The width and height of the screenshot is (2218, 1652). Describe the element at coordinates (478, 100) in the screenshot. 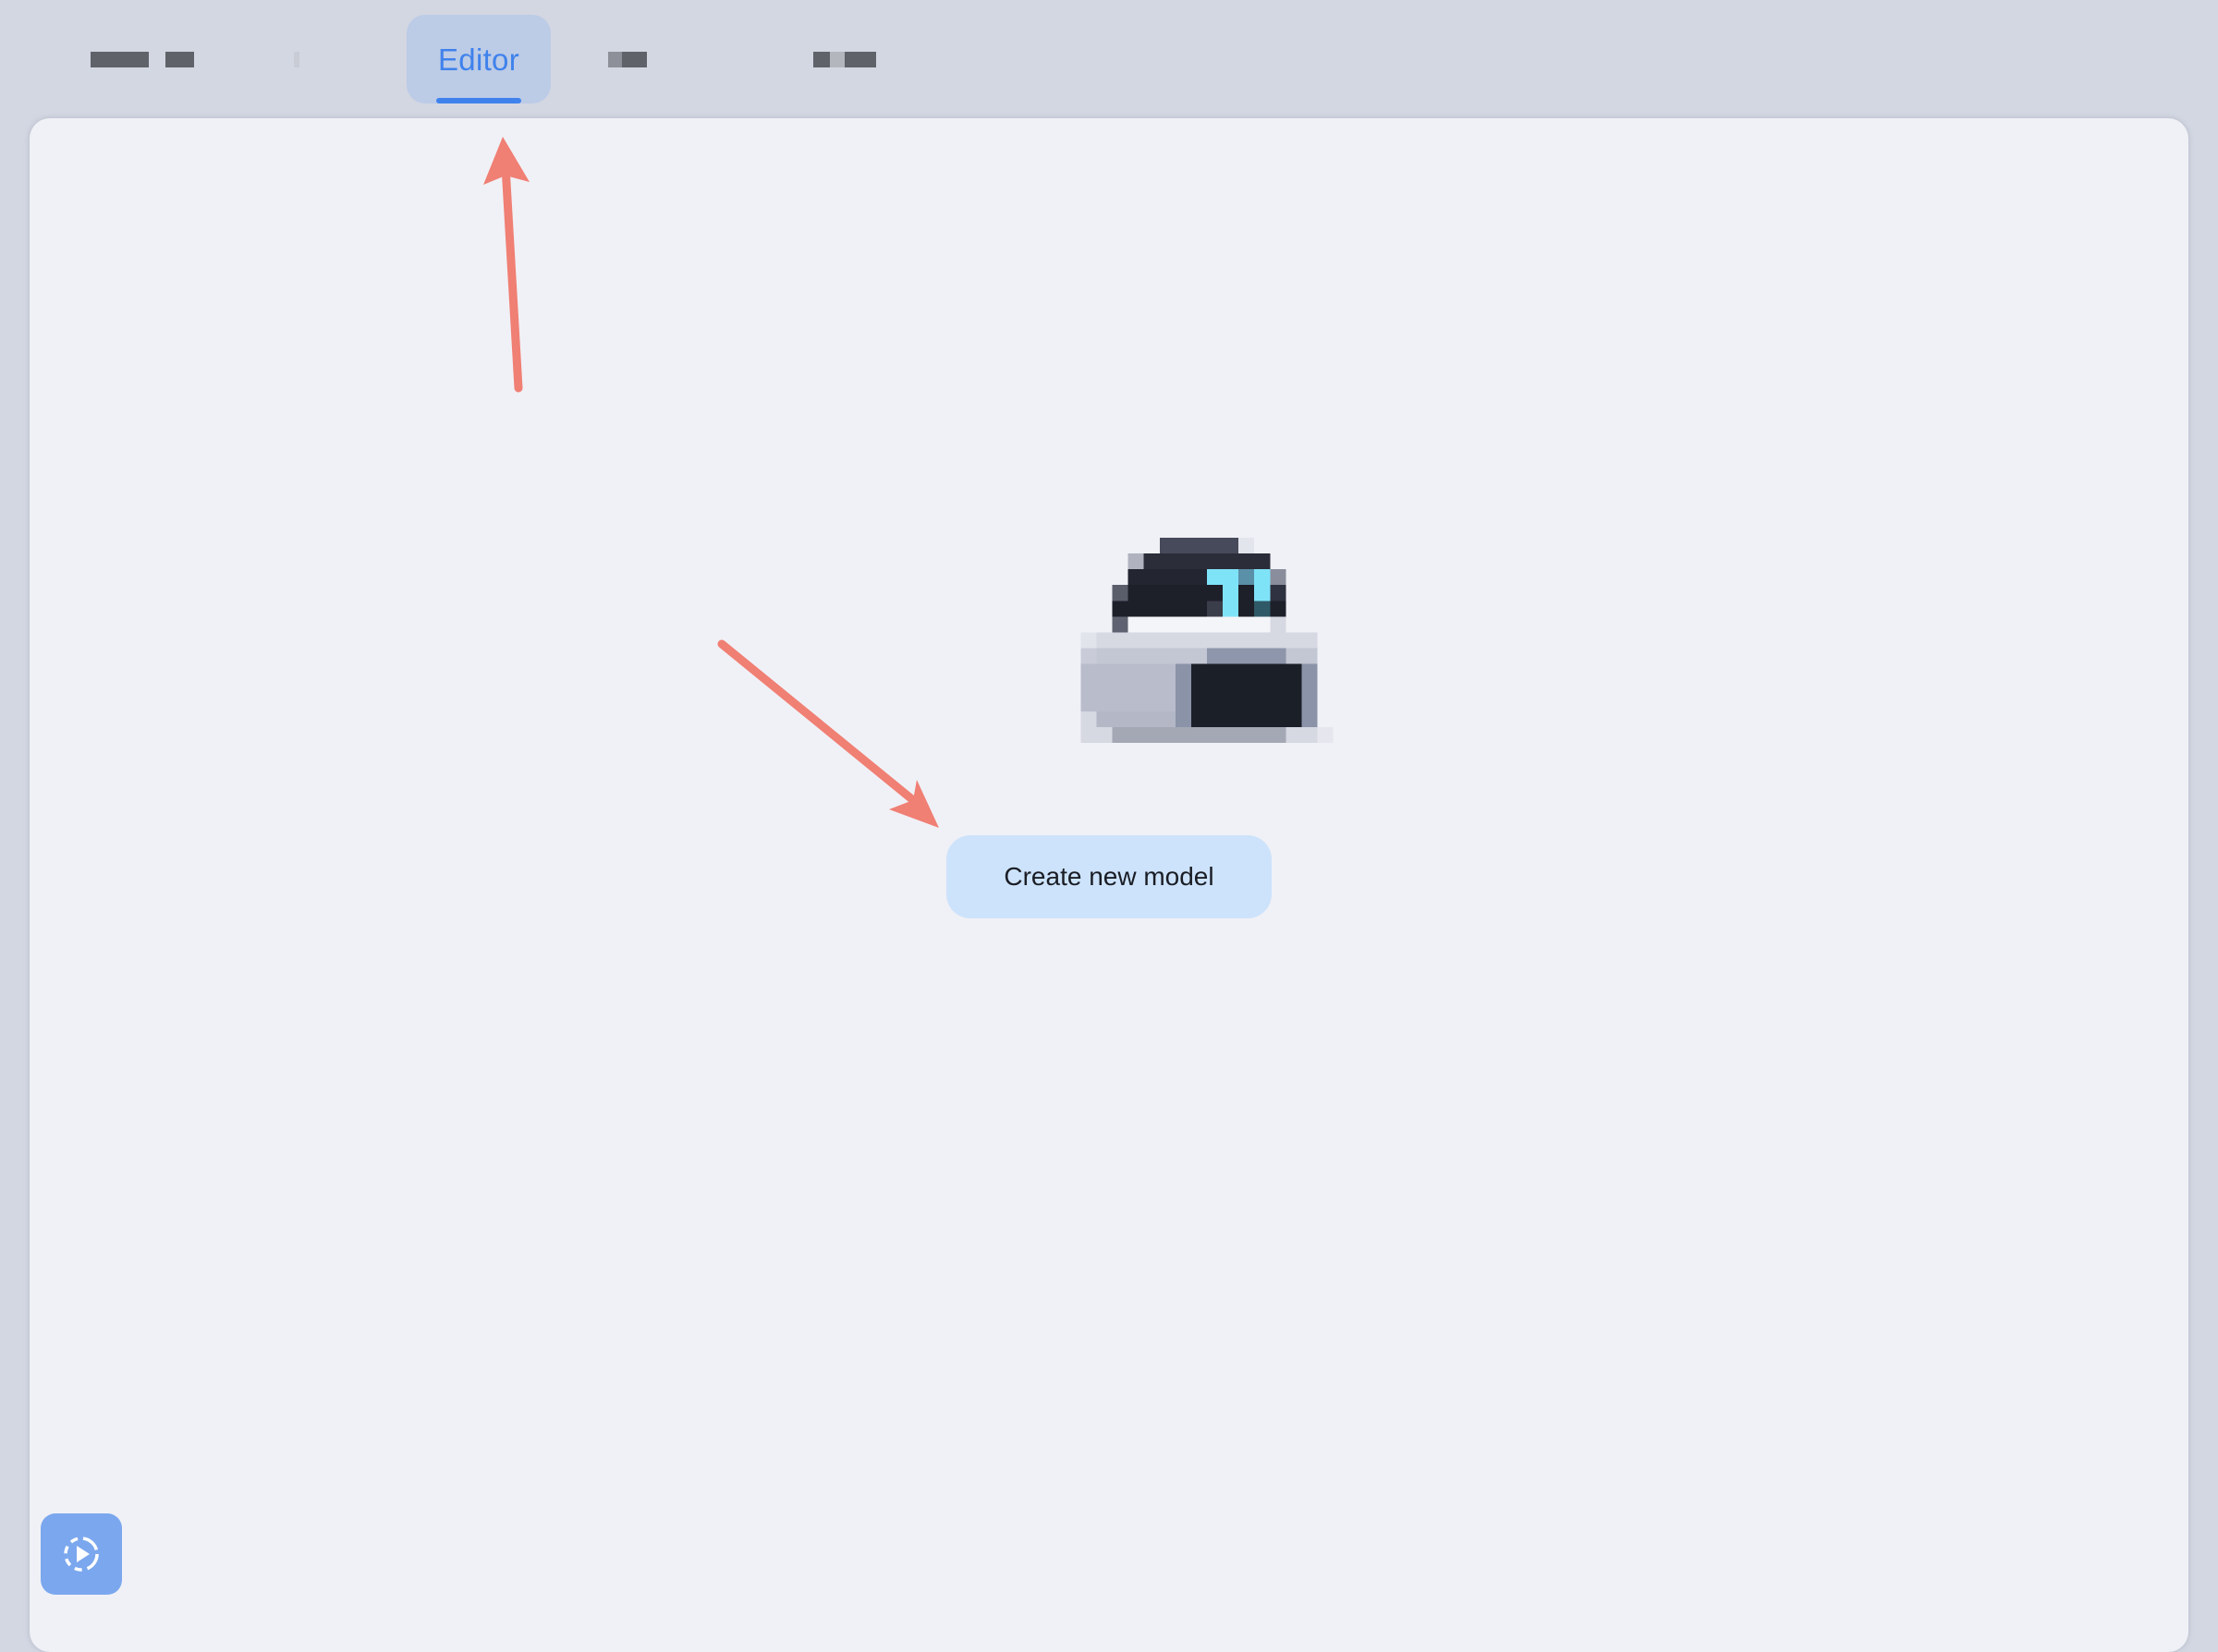

I see `active-tab-indicator` at that location.